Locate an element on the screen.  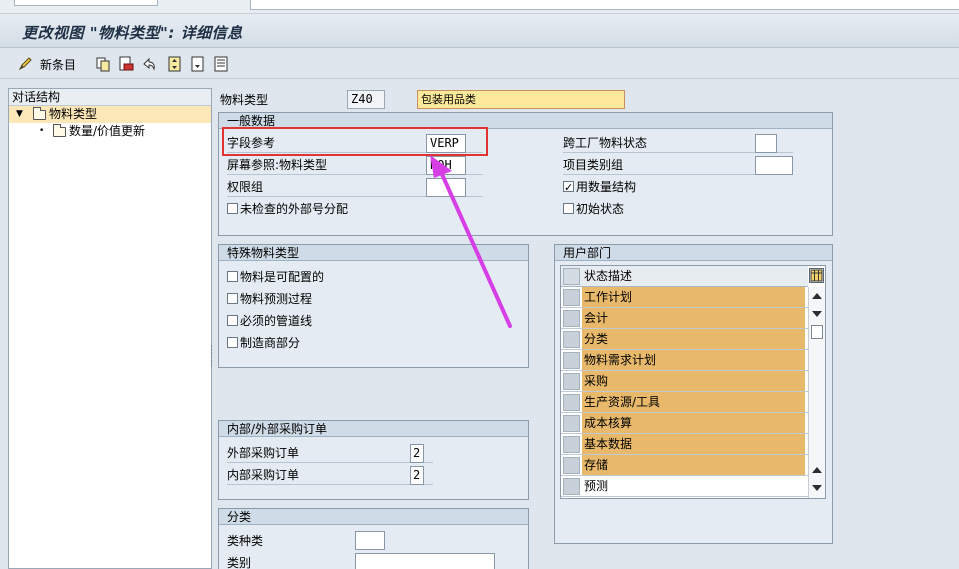
cross-plant-status-input is located at coordinates (766, 143).